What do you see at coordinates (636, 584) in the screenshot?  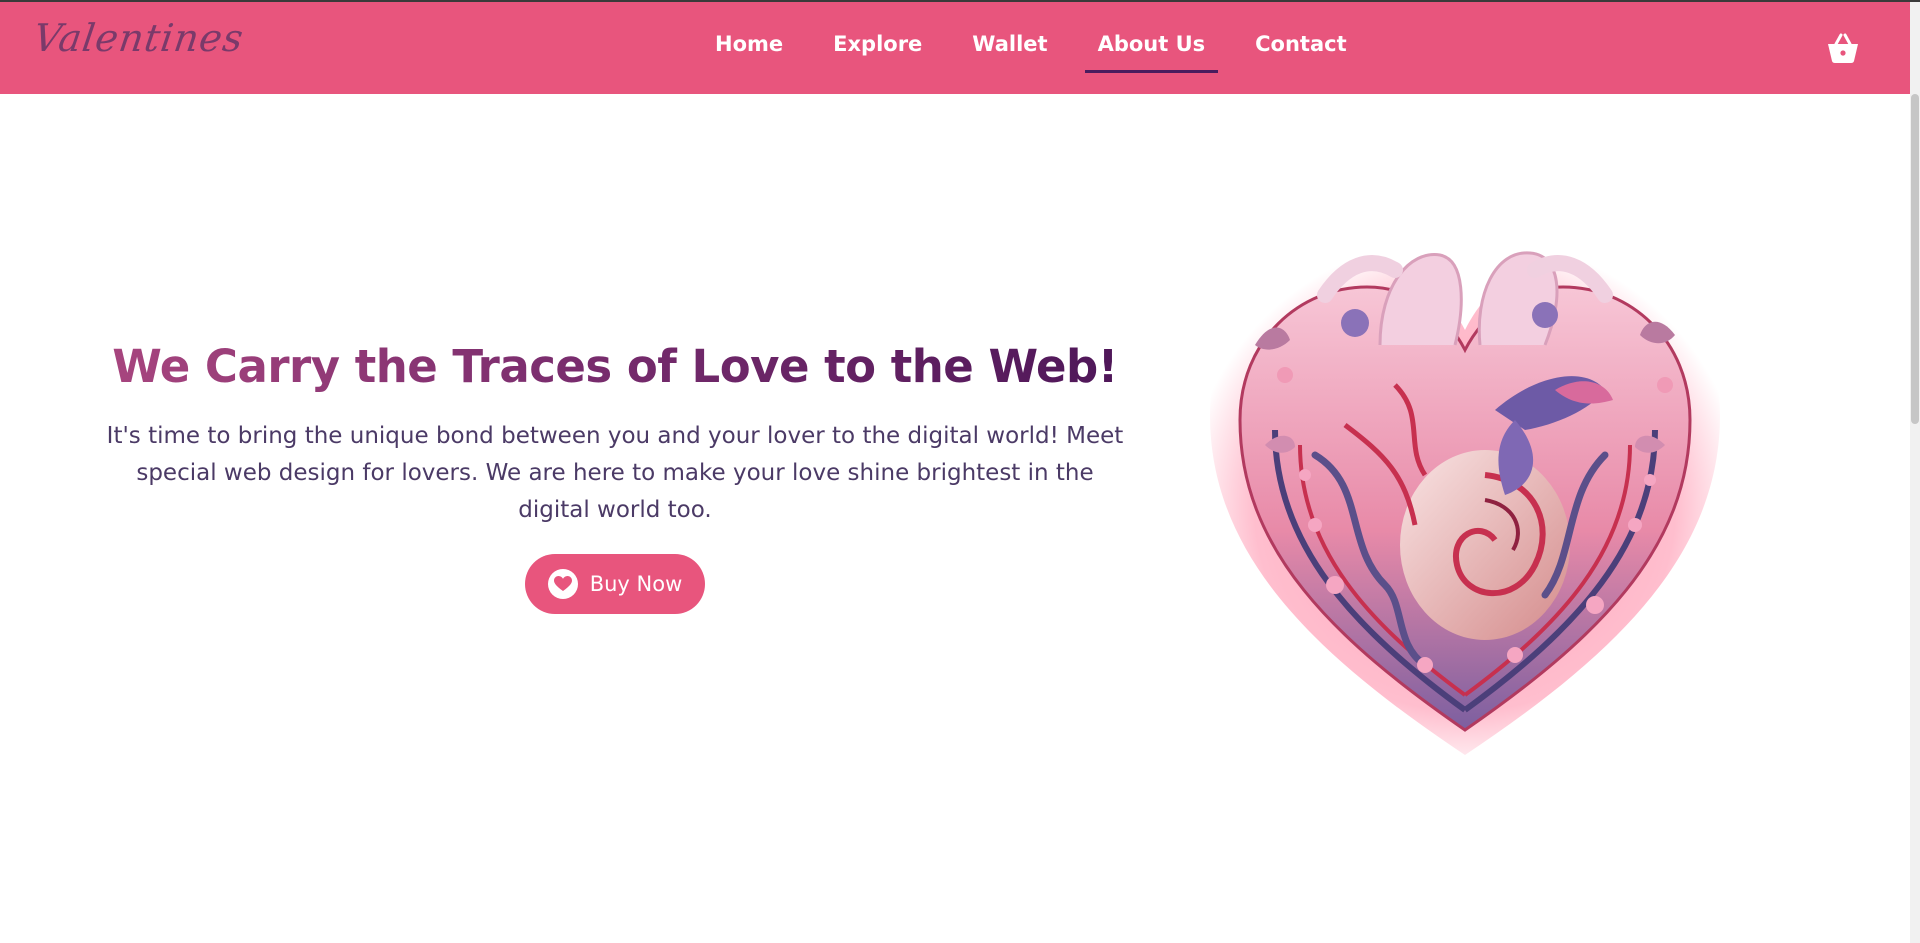 I see `buy-now-label: Buy Now` at bounding box center [636, 584].